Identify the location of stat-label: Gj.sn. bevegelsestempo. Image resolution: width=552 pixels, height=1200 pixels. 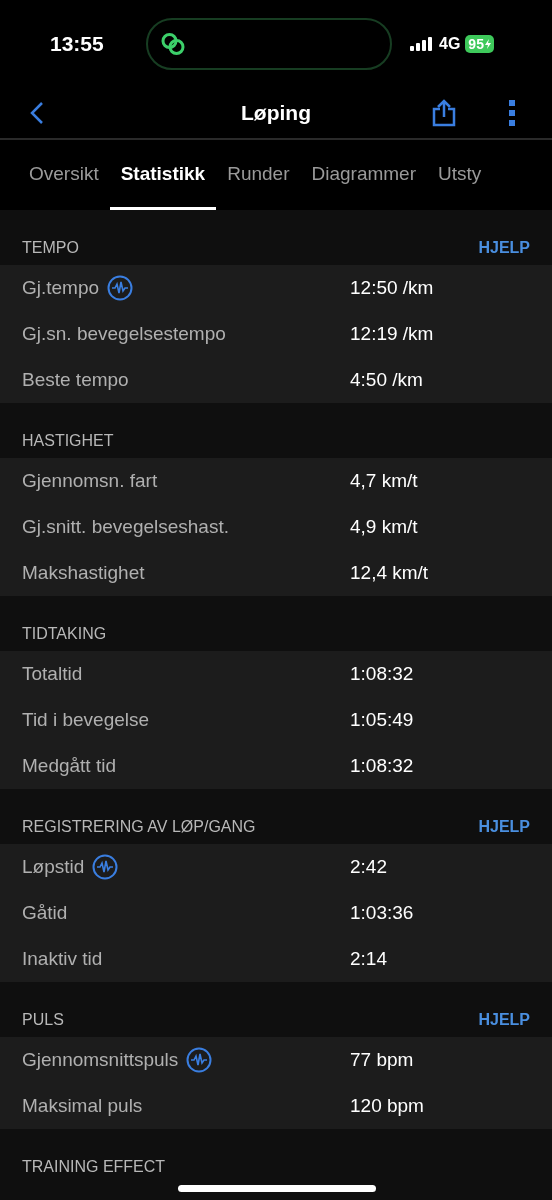
(124, 334).